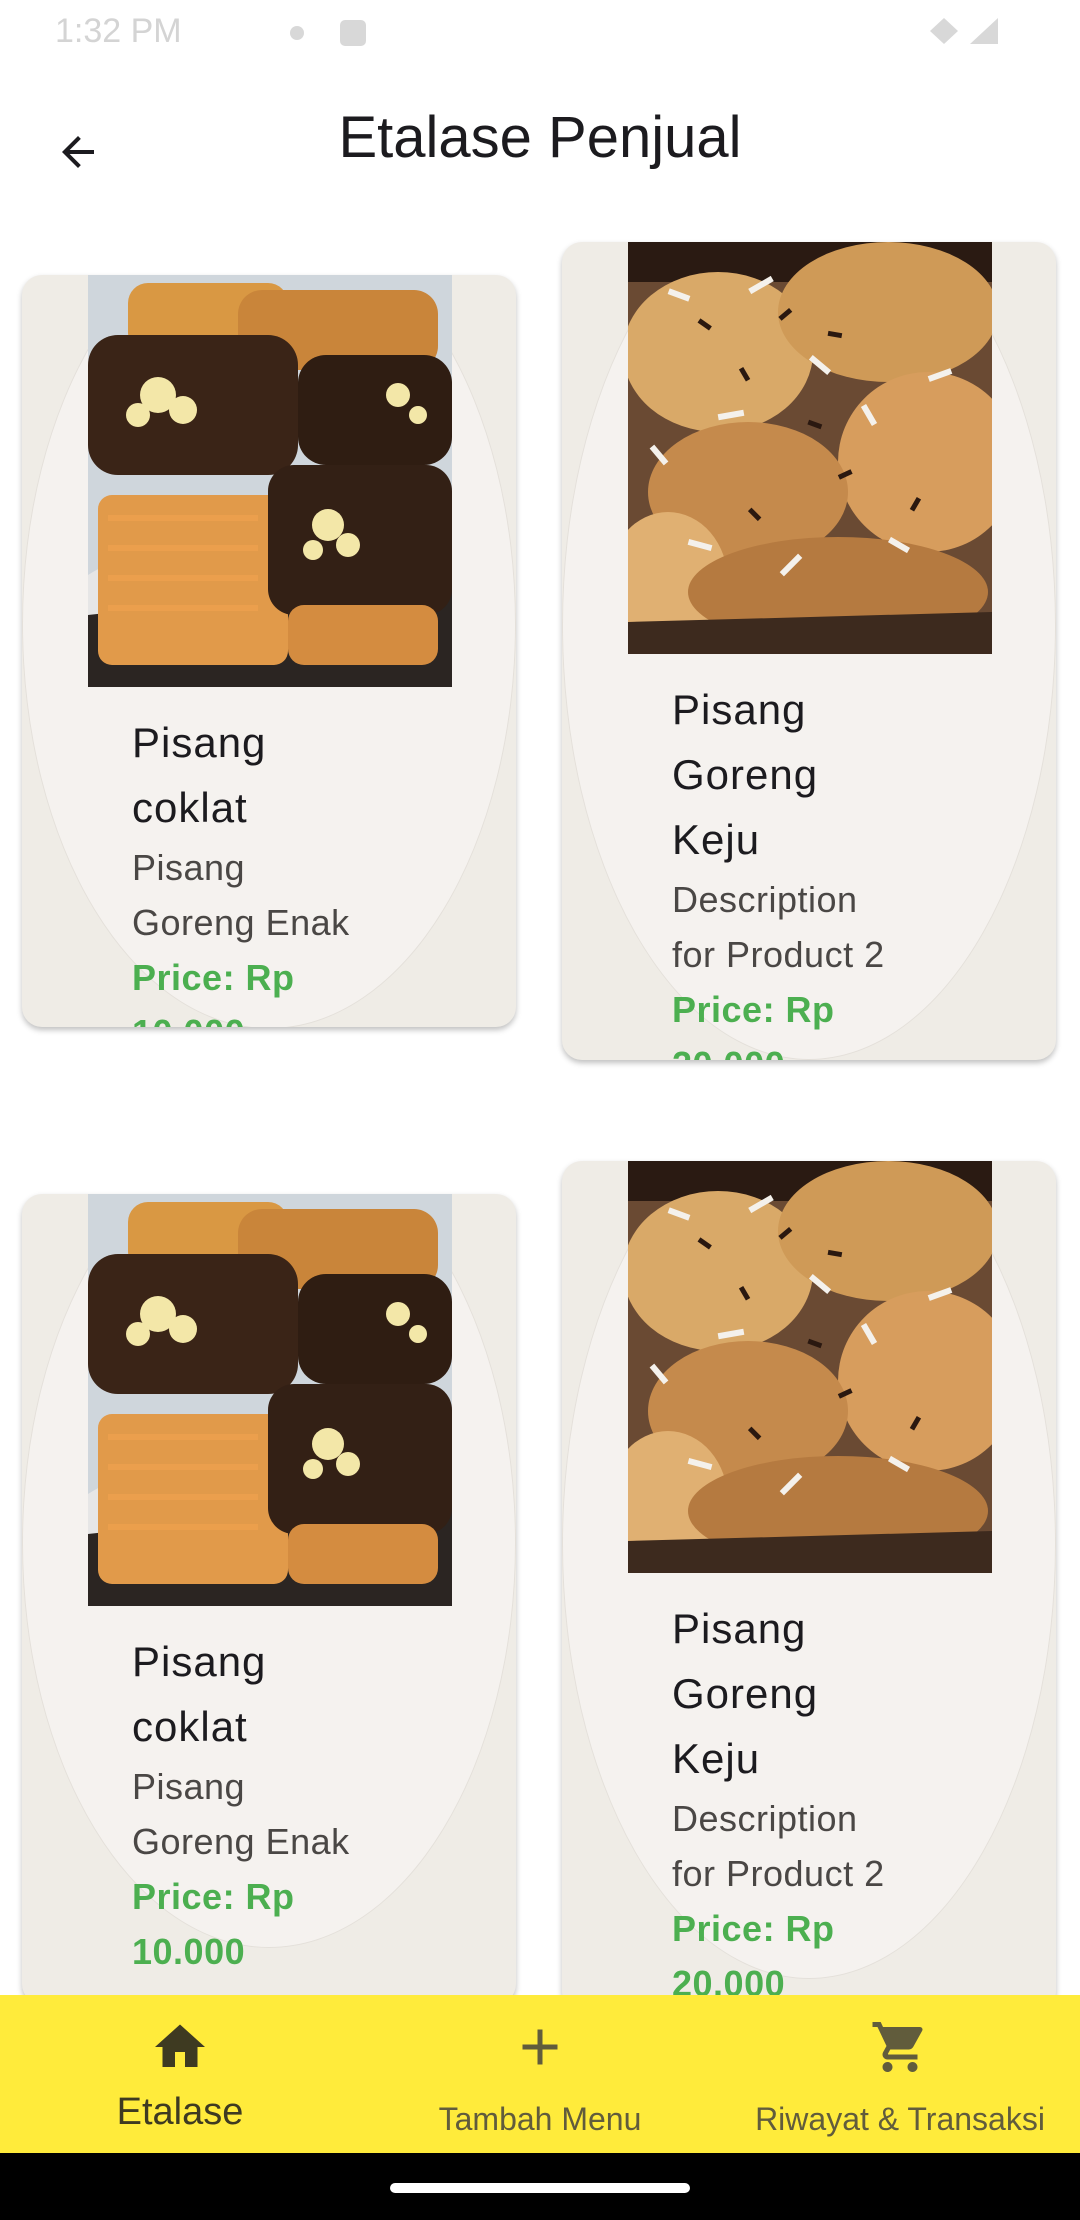 This screenshot has width=1080, height=2220. Describe the element at coordinates (118, 31) in the screenshot. I see `status-time: 1:32 PM` at that location.